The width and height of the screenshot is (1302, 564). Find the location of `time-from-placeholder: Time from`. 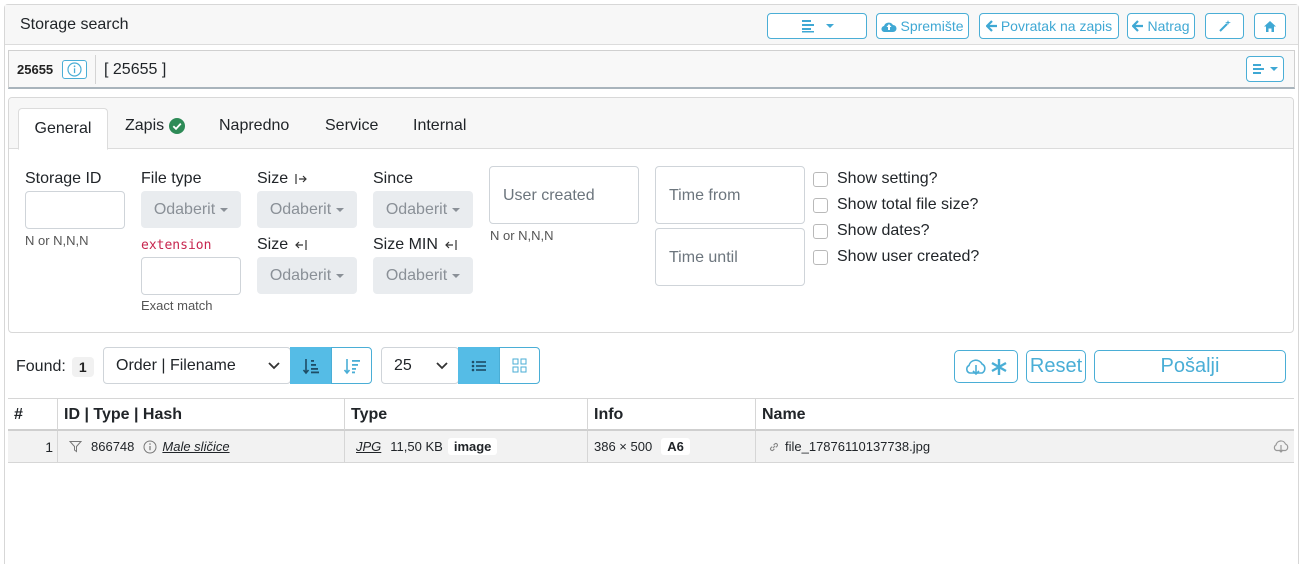

time-from-placeholder: Time from is located at coordinates (705, 195).